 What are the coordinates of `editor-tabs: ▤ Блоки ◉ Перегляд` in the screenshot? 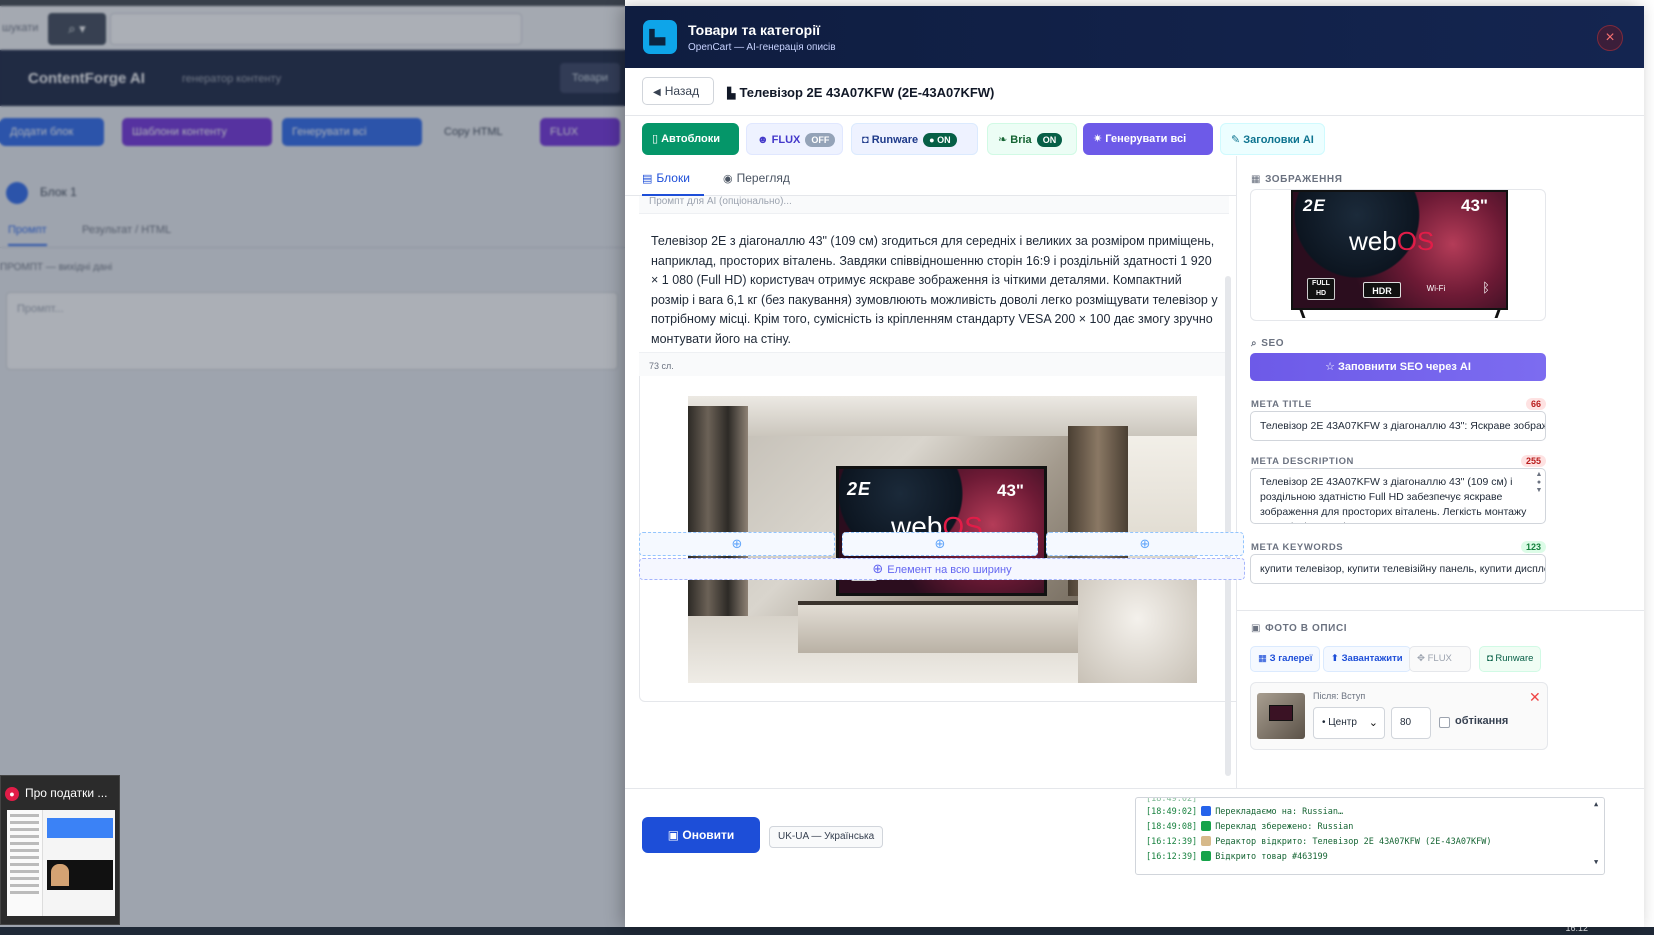 It's located at (930, 179).